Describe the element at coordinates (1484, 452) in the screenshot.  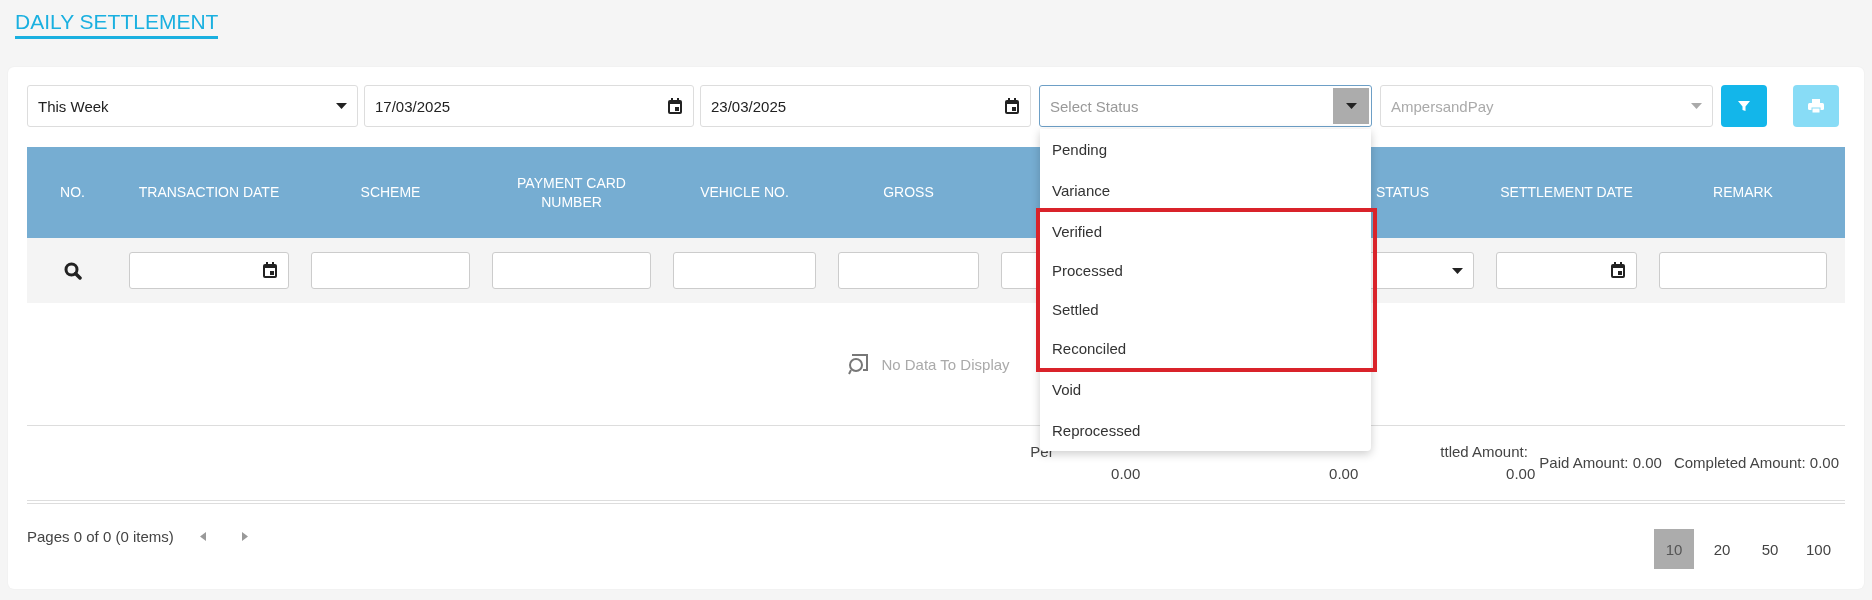
I see `summary-label: ttled Amount:` at that location.